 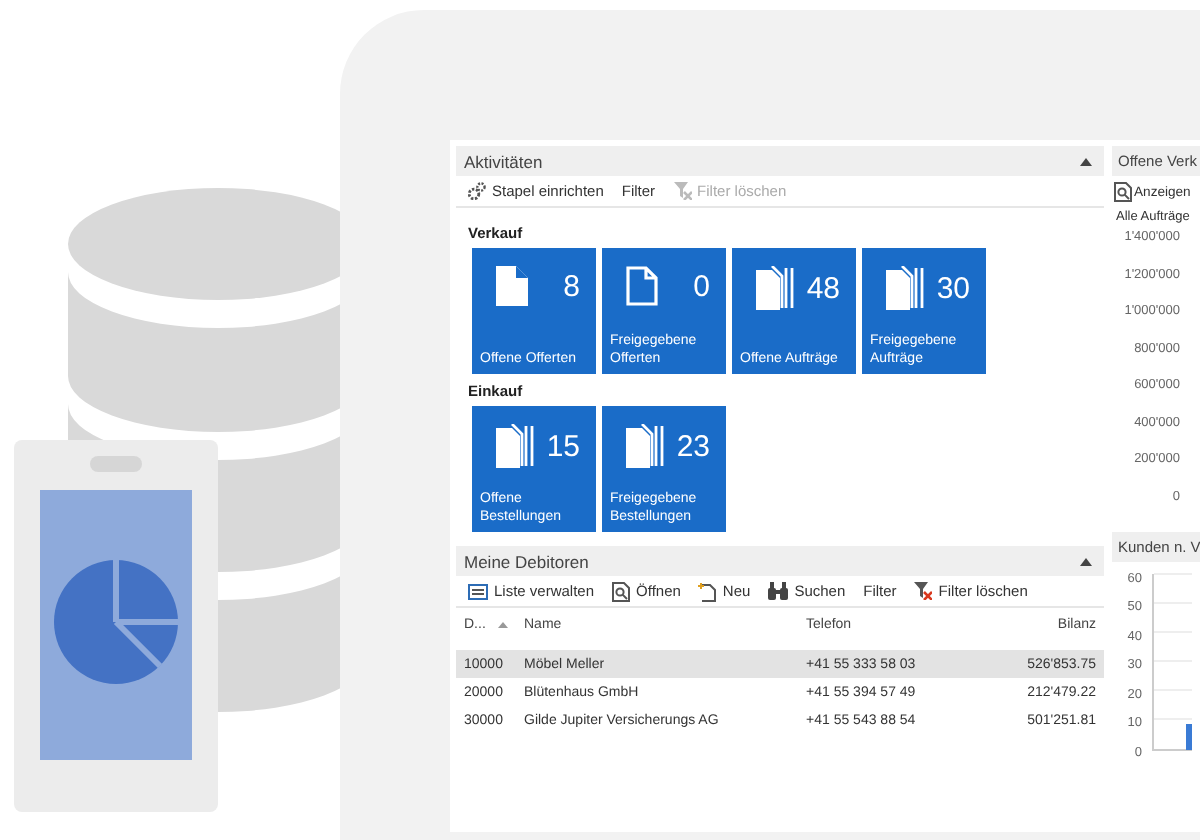 What do you see at coordinates (778, 591) in the screenshot?
I see `binoculars-icon` at bounding box center [778, 591].